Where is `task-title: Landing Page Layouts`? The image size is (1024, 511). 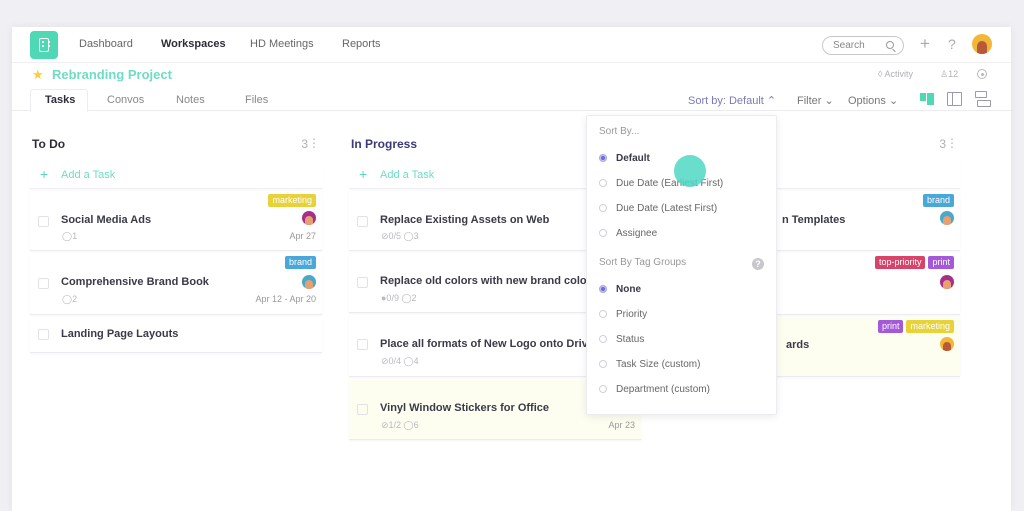
task-title: Landing Page Layouts is located at coordinates (120, 334).